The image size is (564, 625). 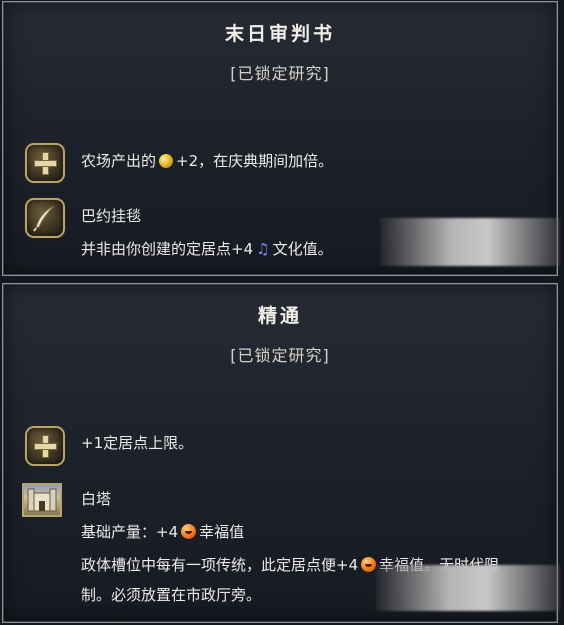 What do you see at coordinates (263, 248) in the screenshot?
I see `music-note-icon: ♫` at bounding box center [263, 248].